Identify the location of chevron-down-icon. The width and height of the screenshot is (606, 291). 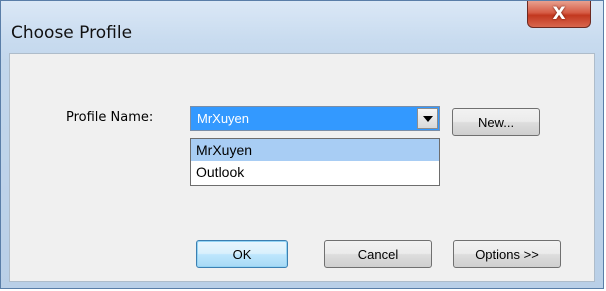
(427, 118).